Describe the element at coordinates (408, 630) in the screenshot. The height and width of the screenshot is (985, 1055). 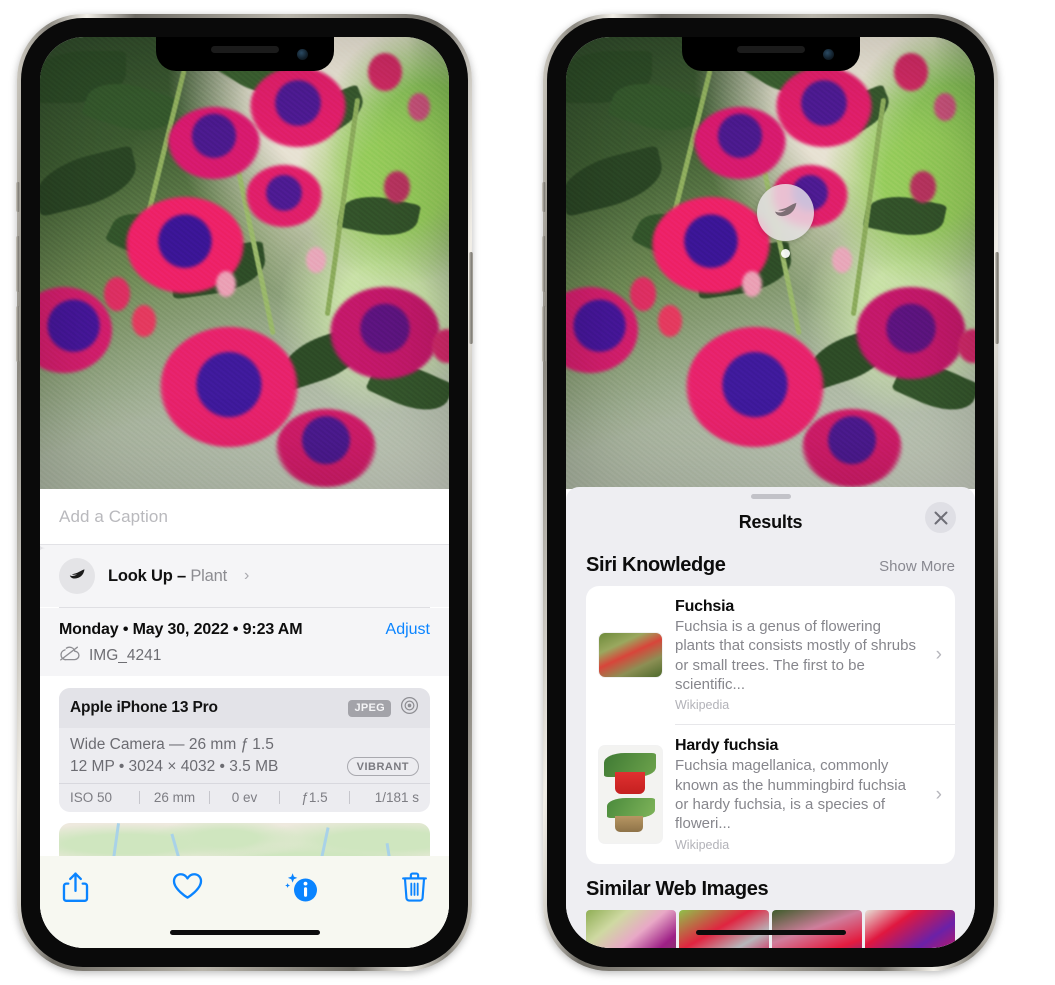
I see `adjust-button: Adjust` at that location.